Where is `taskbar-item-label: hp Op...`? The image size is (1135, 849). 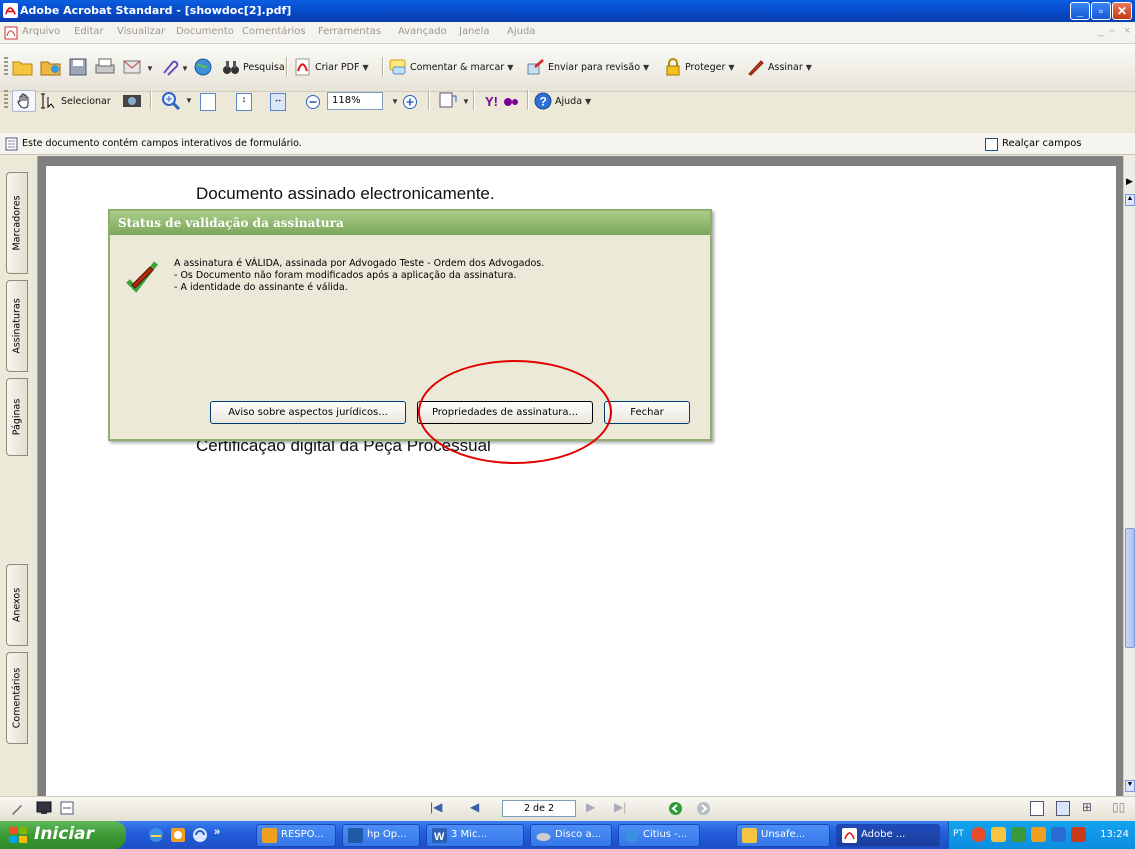 taskbar-item-label: hp Op... is located at coordinates (387, 834).